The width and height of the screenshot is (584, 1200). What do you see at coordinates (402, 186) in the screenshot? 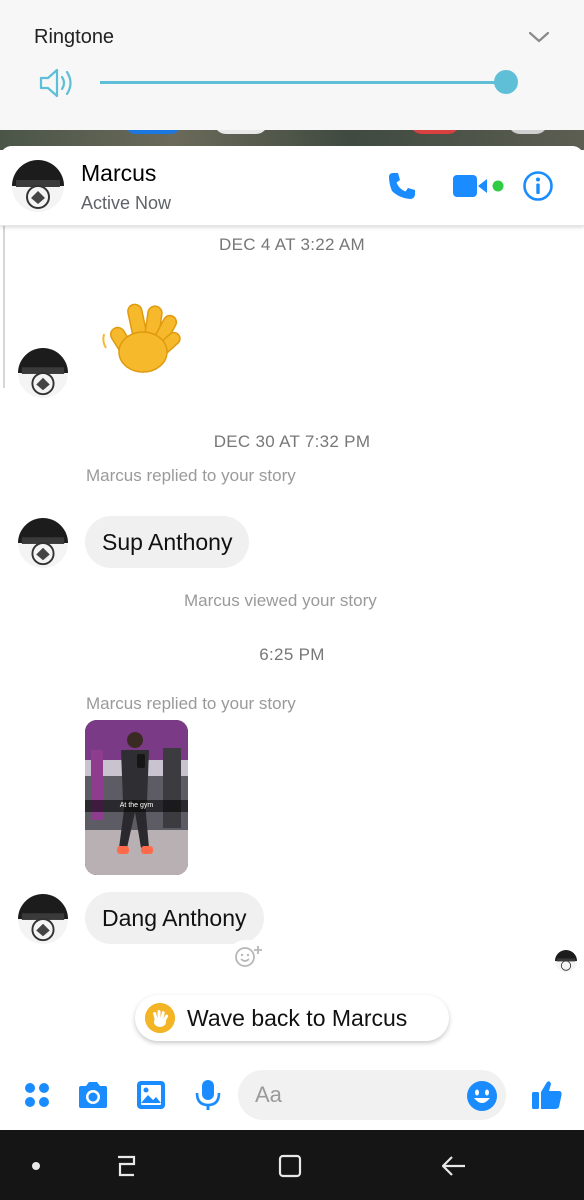
I see `phone-icon` at bounding box center [402, 186].